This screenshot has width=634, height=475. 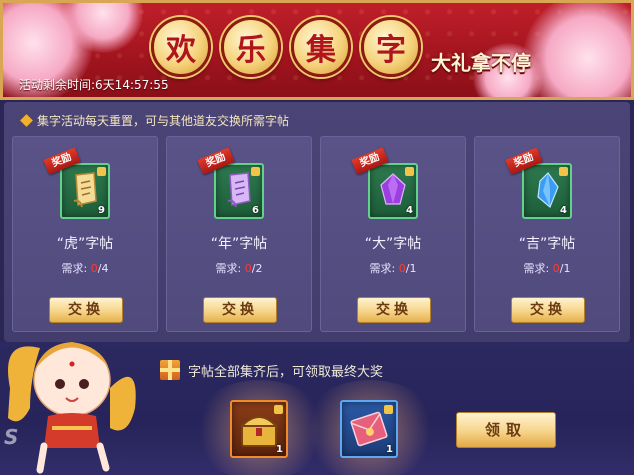 I want to click on exchange-card: 奖励 4 “大”字帖 需求: 0/1 交换, so click(x=393, y=234).